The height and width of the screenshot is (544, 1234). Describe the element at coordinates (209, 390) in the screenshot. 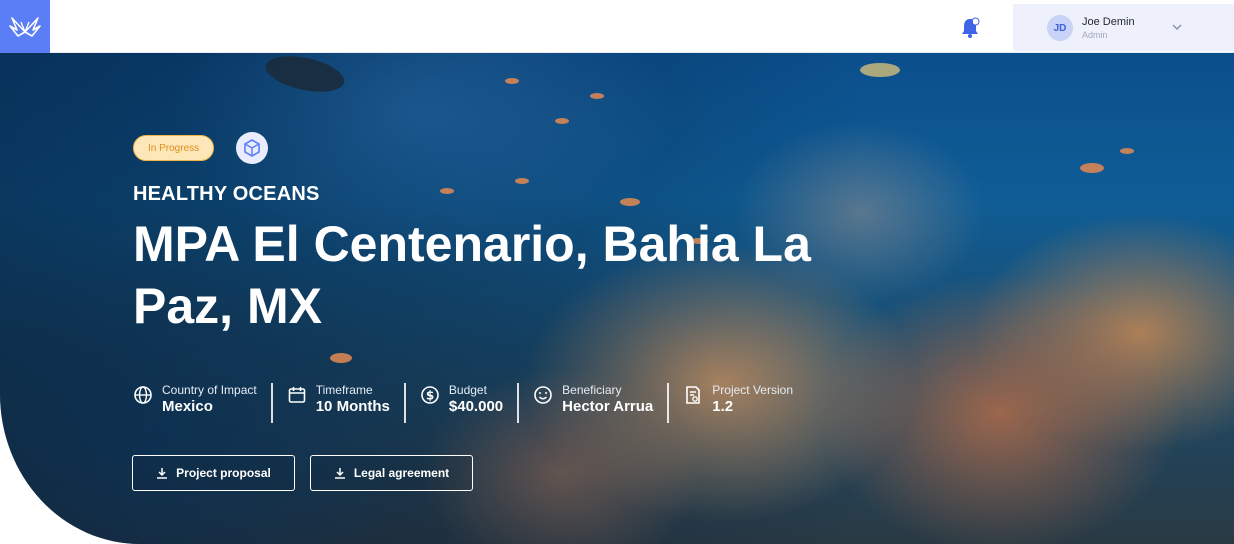

I see `fact-label: Country of Impact` at that location.